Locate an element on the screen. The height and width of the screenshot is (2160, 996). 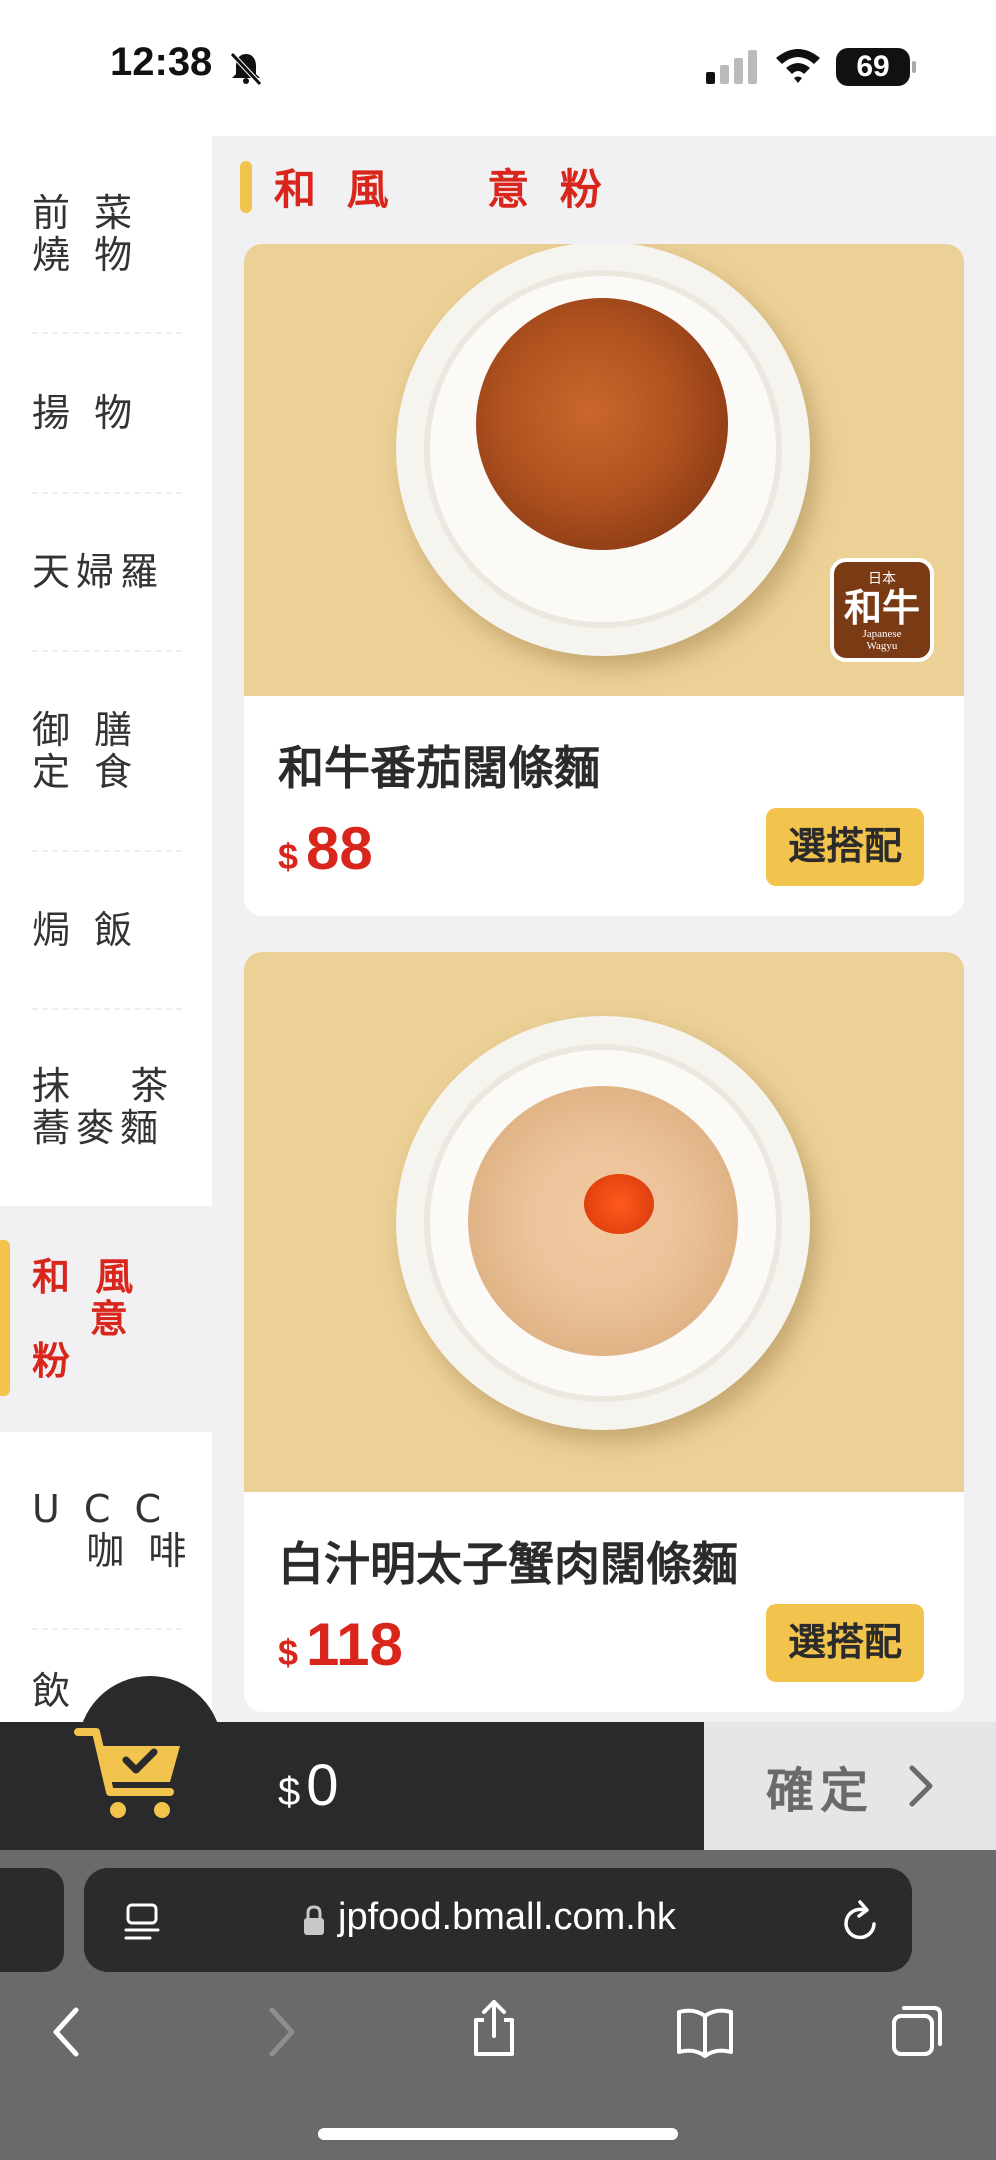
sidebar-item-fried: 揚 物 is located at coordinates (106, 413).